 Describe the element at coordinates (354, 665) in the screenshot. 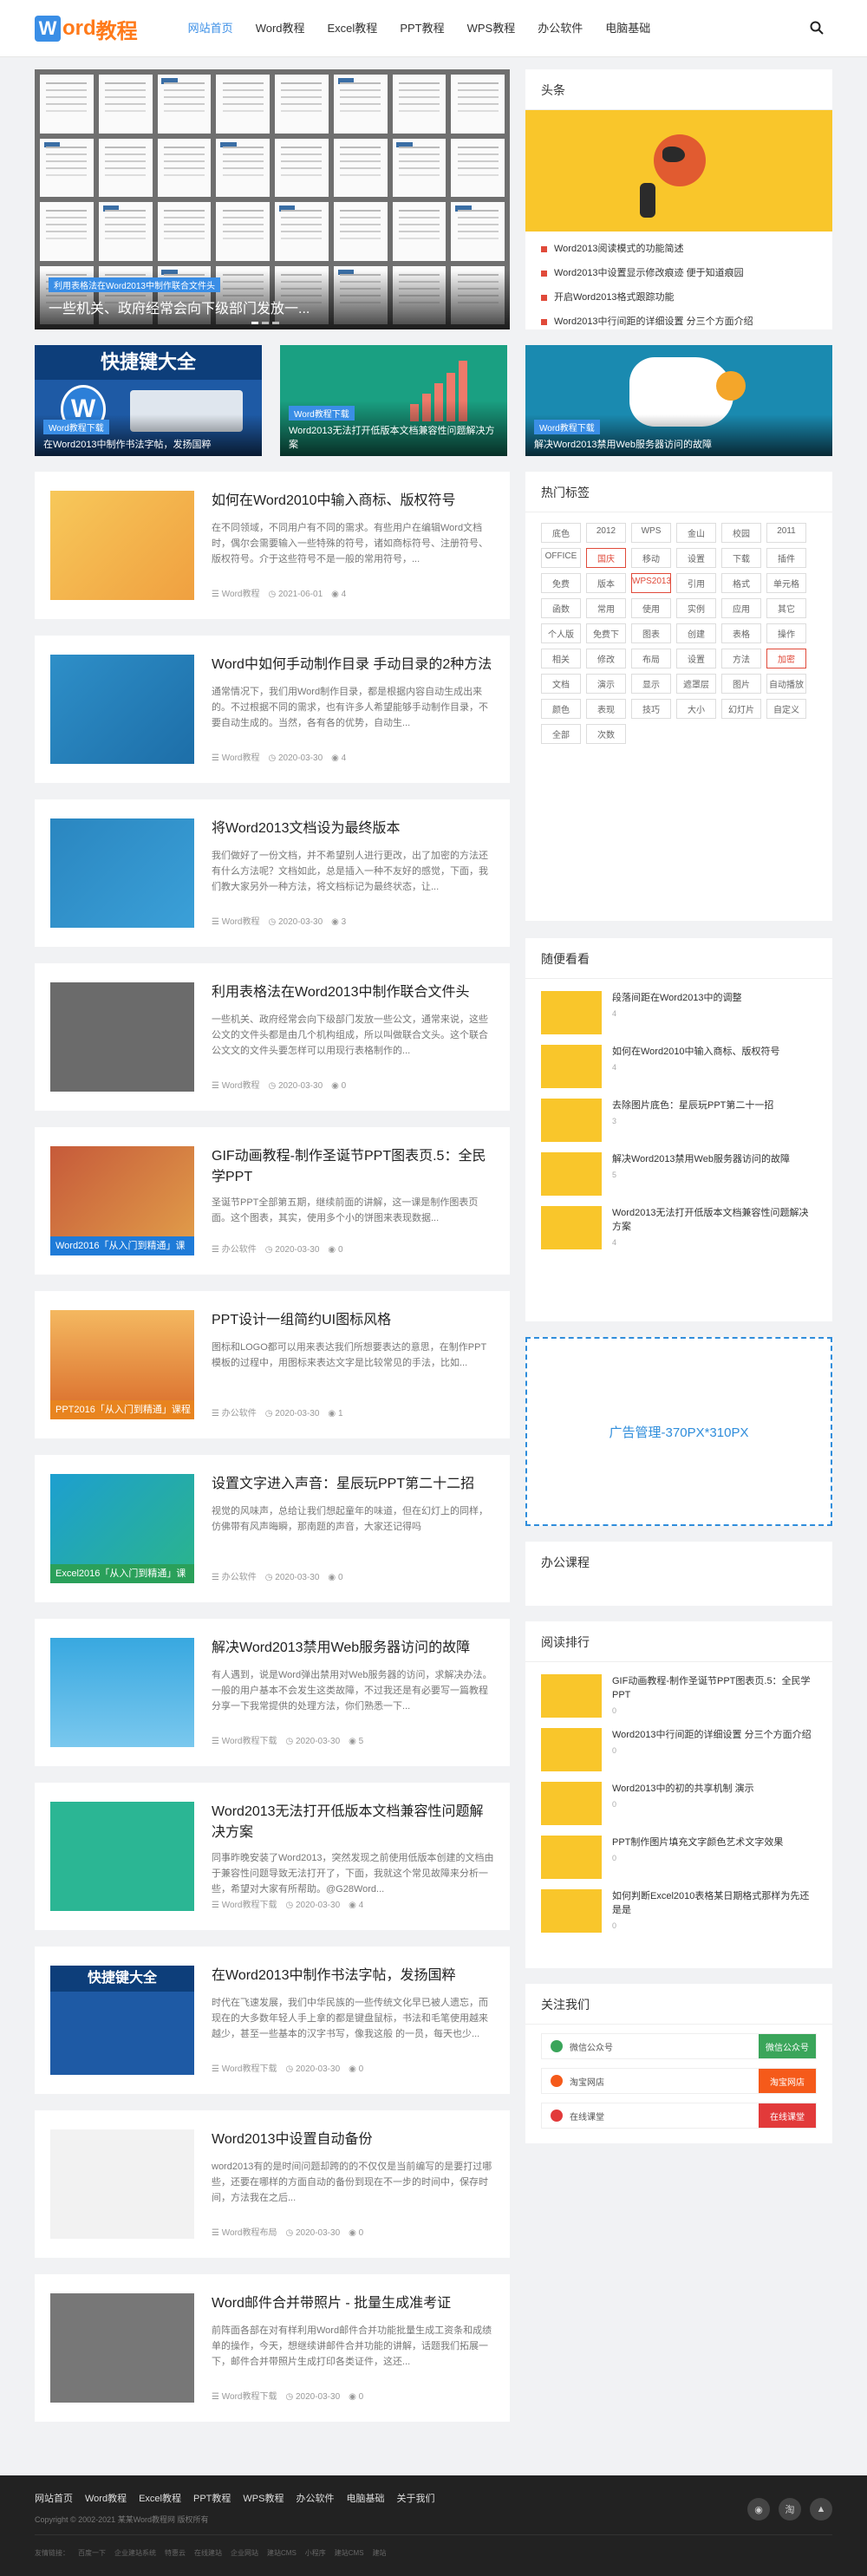

I see `article-title: Word中如何手动制作目录 手动目录的2种方法` at that location.